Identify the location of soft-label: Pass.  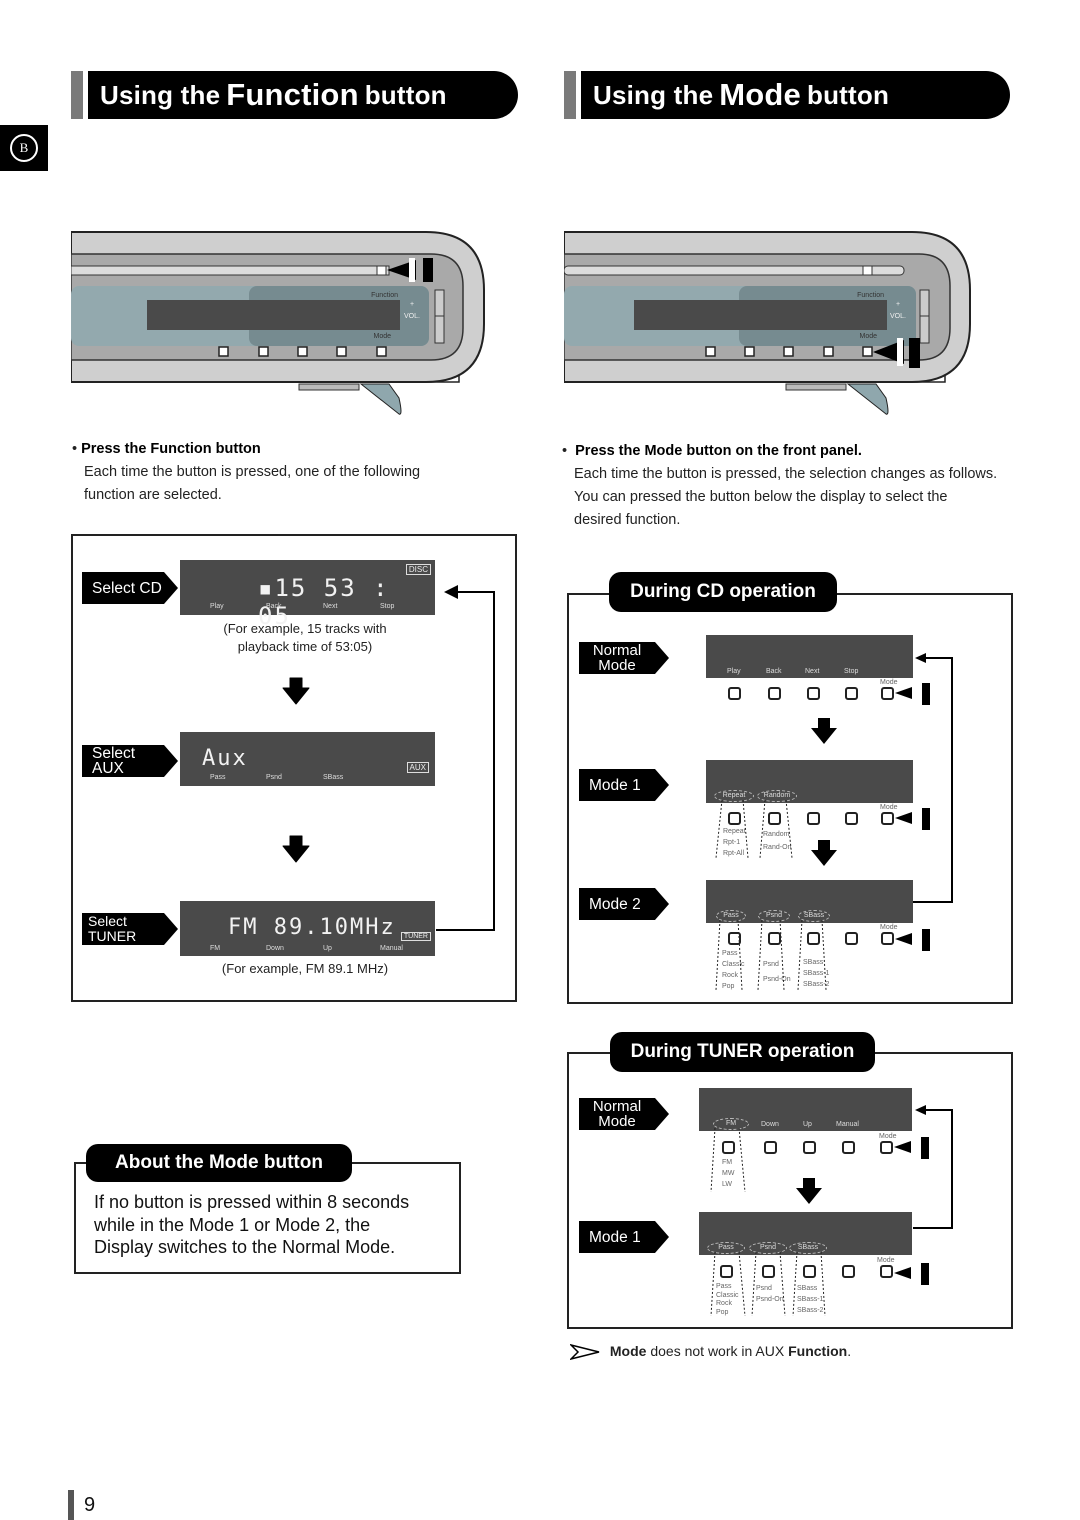
(218, 777).